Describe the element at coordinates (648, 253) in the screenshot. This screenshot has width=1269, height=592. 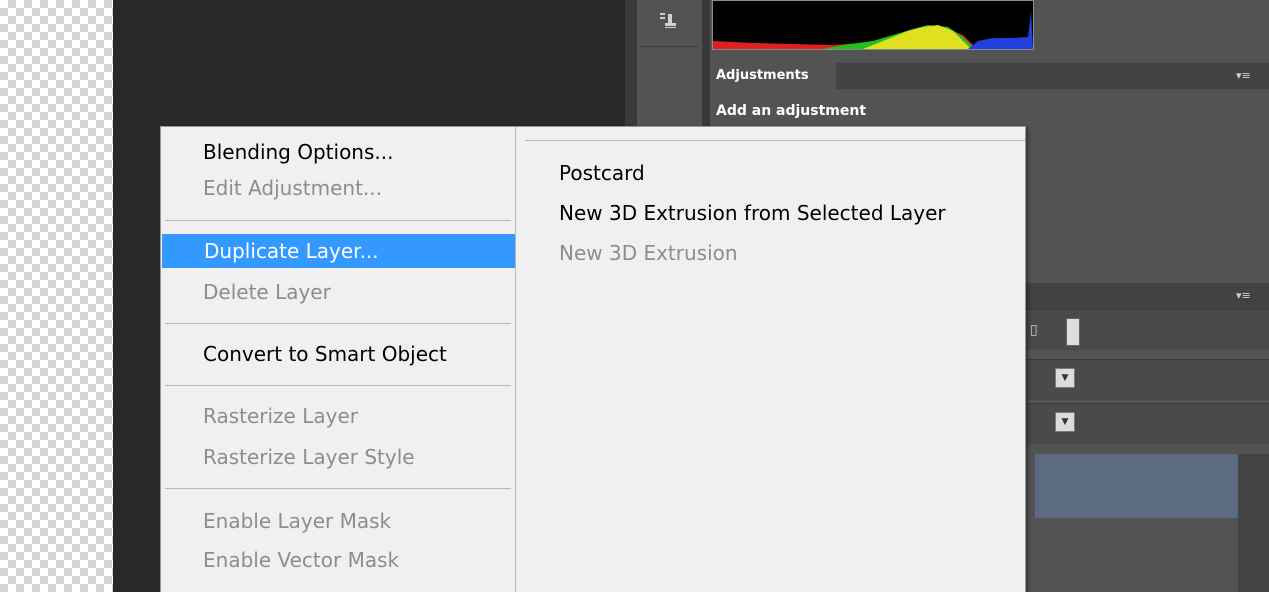
I see `menu-item-new-3d-extrusion: New 3D Extrusion` at that location.